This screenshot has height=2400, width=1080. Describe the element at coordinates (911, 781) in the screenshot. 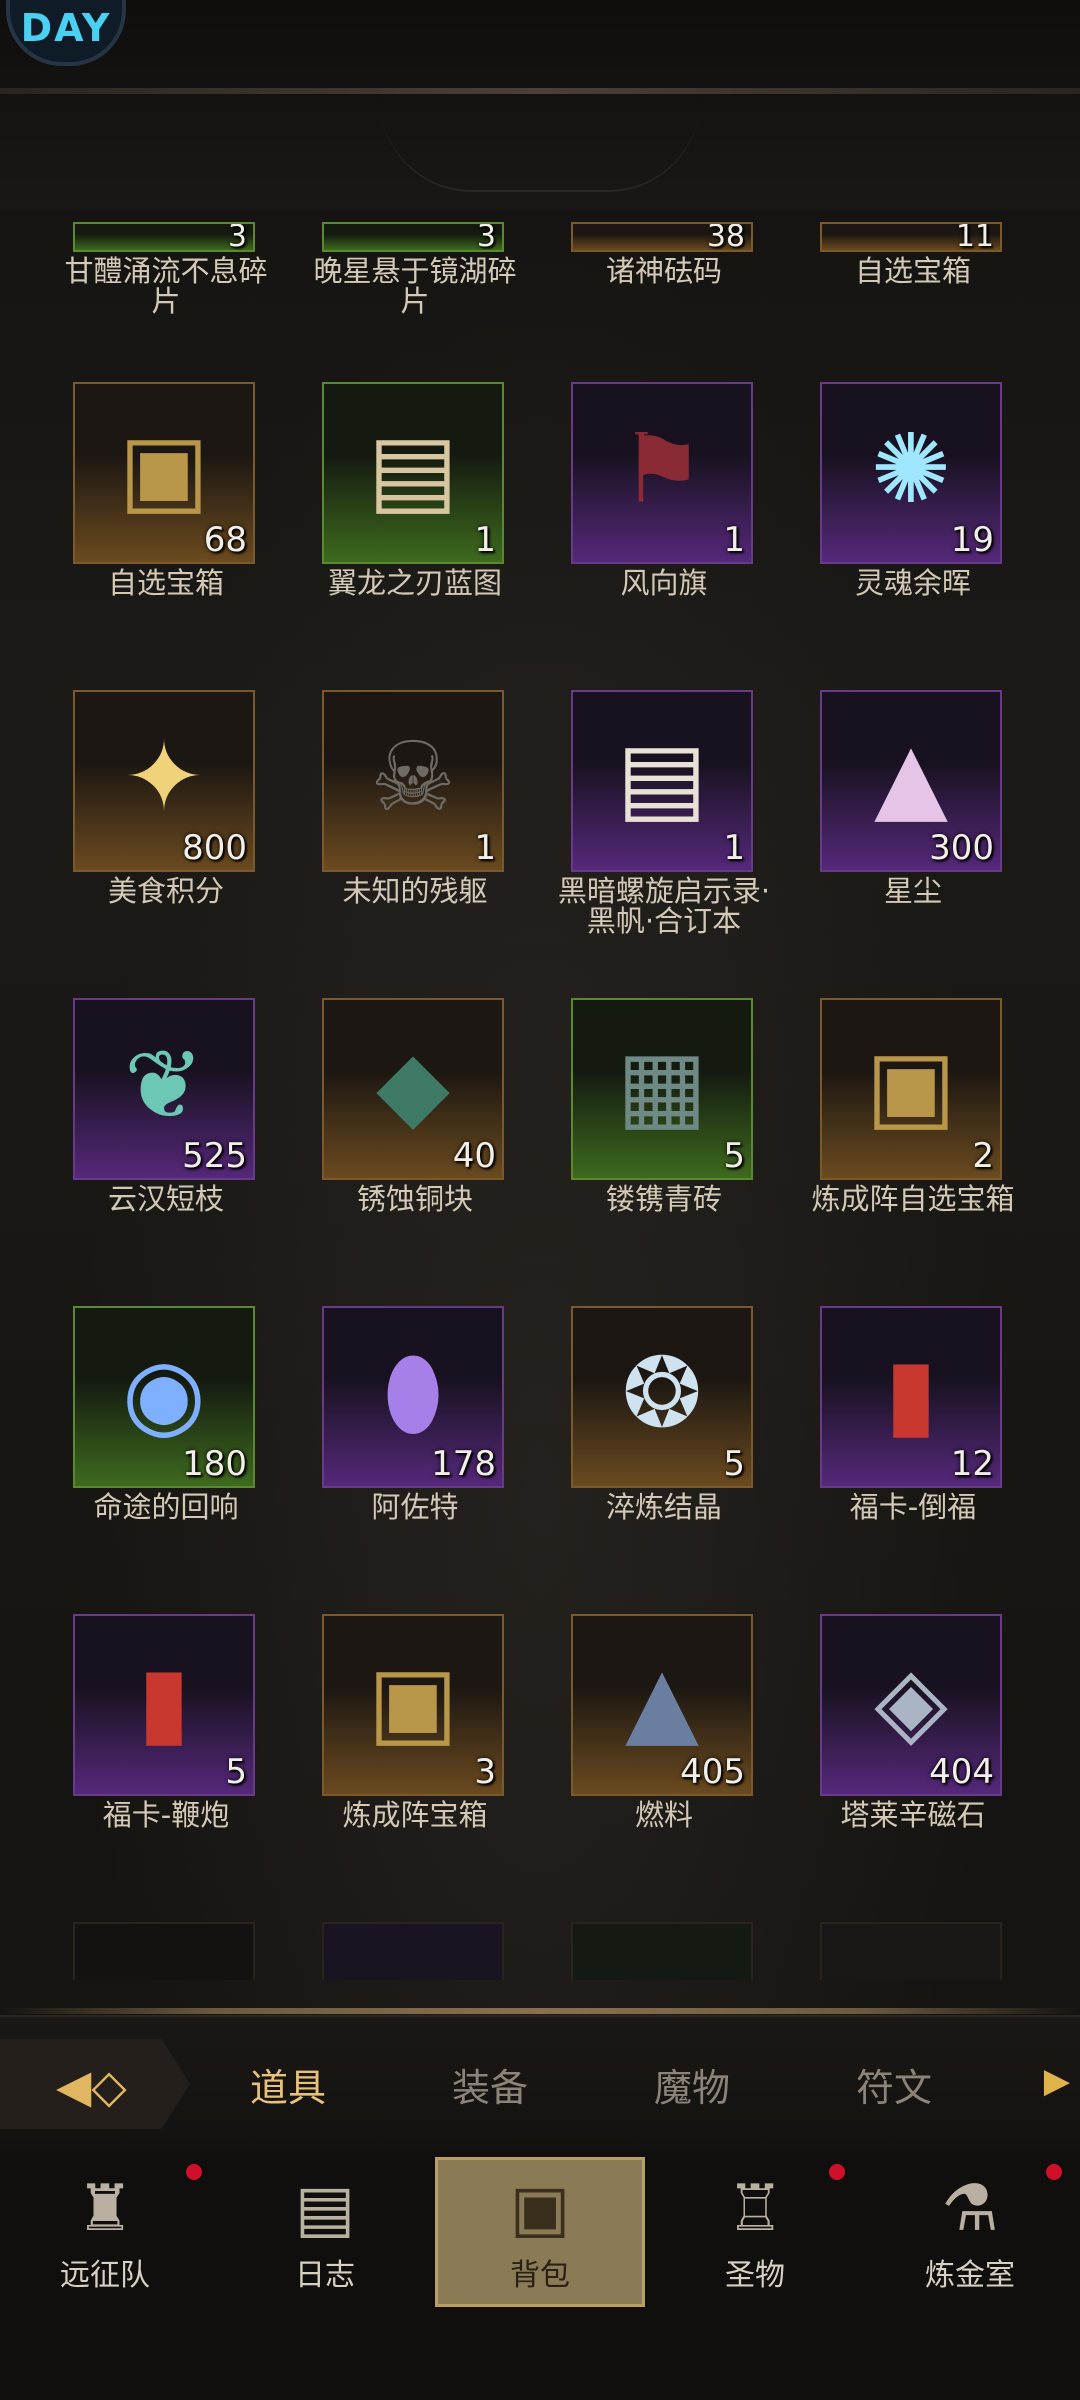

I see `item-slot: ▲ 300` at that location.